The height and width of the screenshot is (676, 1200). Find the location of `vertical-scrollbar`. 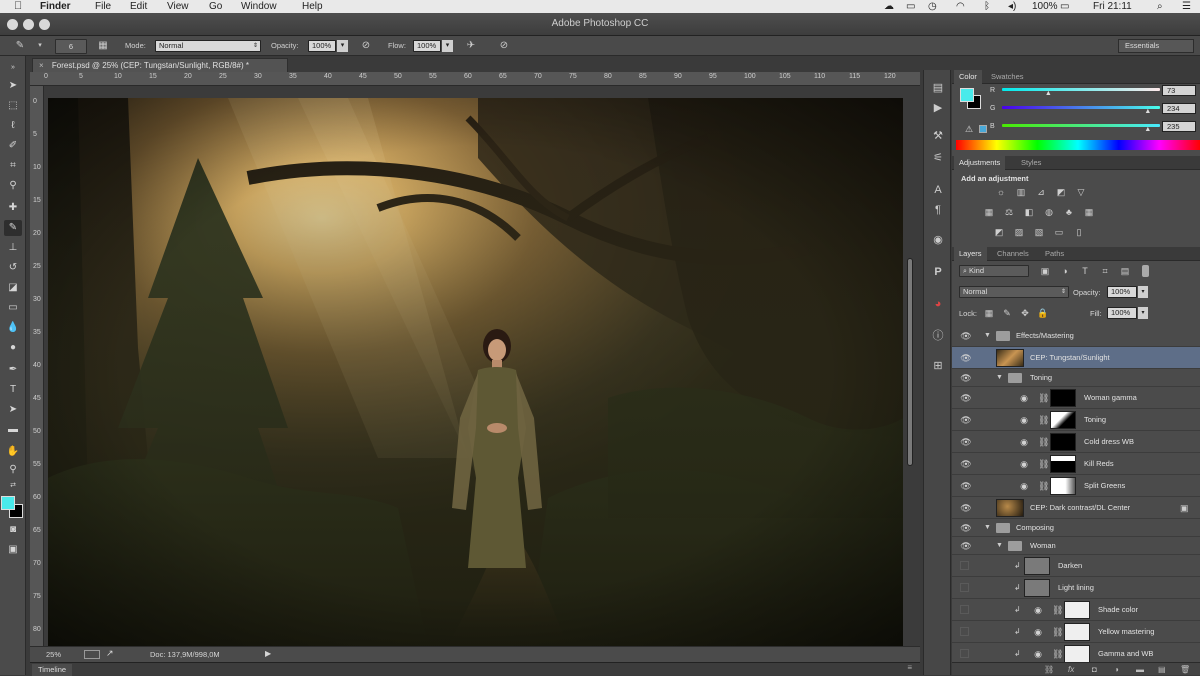

vertical-scrollbar is located at coordinates (910, 366).